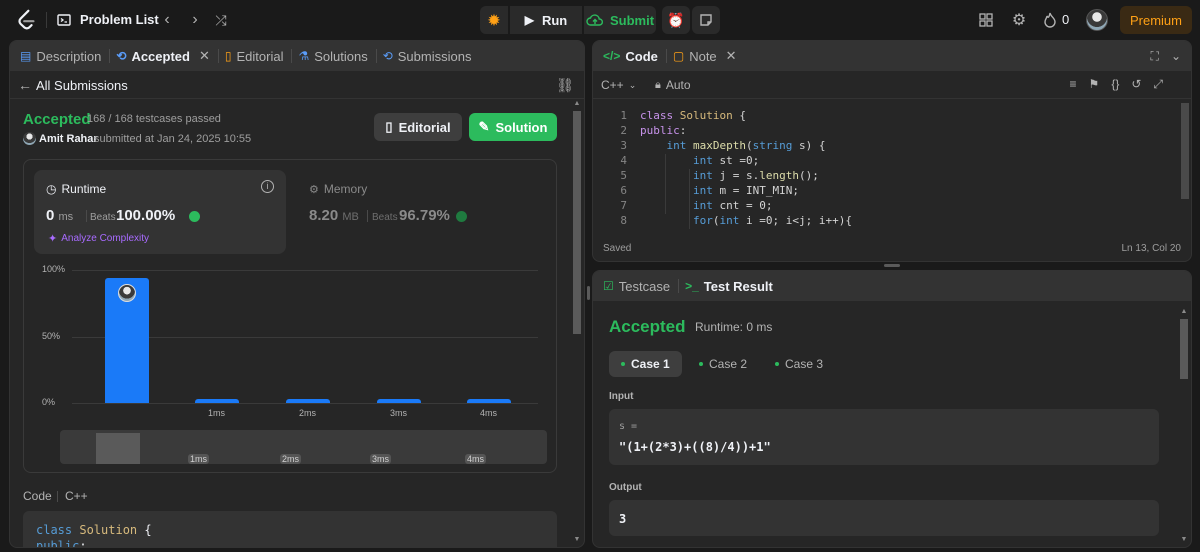 The width and height of the screenshot is (1200, 552). I want to click on chart-range-overview: 1ms 2ms 3ms 4ms, so click(303, 447).